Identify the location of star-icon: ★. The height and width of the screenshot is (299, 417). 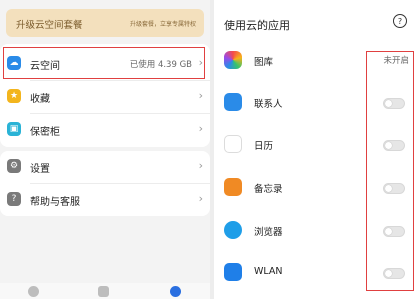
(14, 96).